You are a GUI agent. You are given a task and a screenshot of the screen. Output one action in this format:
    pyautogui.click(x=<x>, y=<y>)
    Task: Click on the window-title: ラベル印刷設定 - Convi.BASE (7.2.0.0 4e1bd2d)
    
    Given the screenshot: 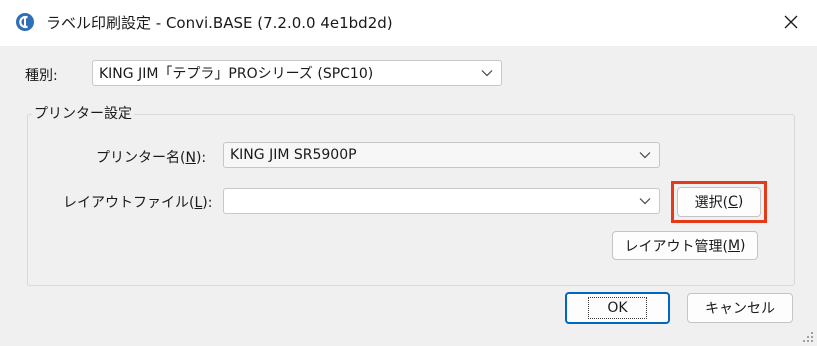 What is the action you would take?
    pyautogui.click(x=219, y=23)
    